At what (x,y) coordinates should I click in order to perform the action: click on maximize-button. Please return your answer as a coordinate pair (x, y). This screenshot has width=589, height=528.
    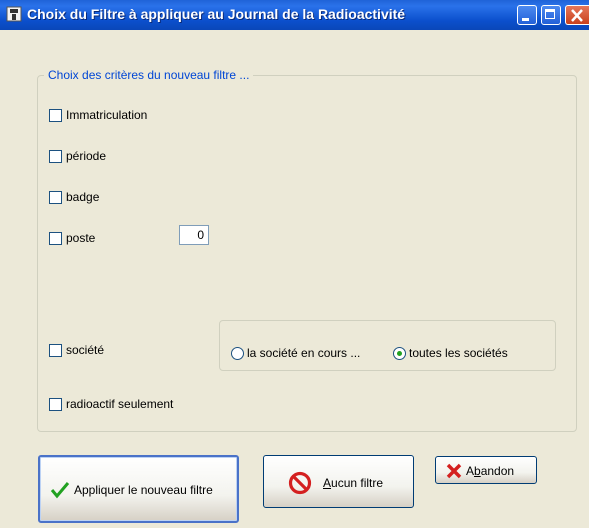
    Looking at the image, I should click on (551, 15).